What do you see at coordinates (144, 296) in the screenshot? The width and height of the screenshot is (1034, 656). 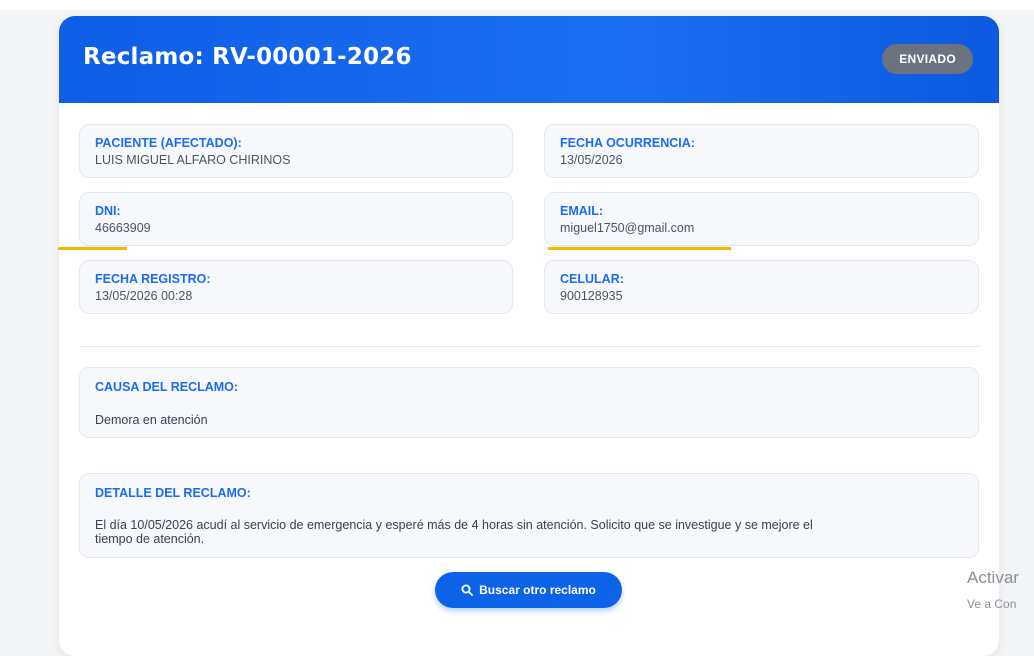 I see `registration-date-value: 13/05/2026 00:28` at bounding box center [144, 296].